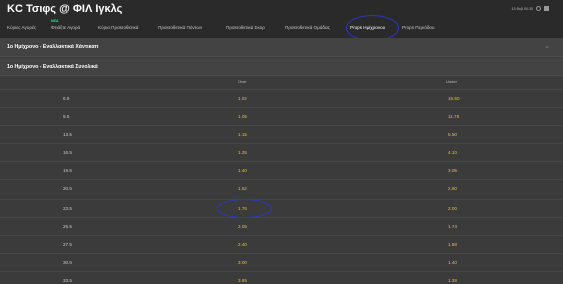 This screenshot has height=284, width=563. I want to click on under-odds: 1.28, so click(452, 280).